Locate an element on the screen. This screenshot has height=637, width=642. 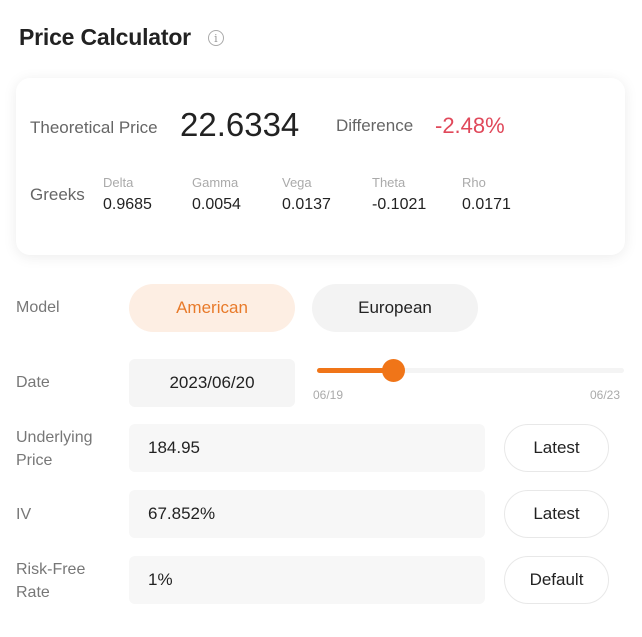
date-field: 2023/06/20 is located at coordinates (212, 383).